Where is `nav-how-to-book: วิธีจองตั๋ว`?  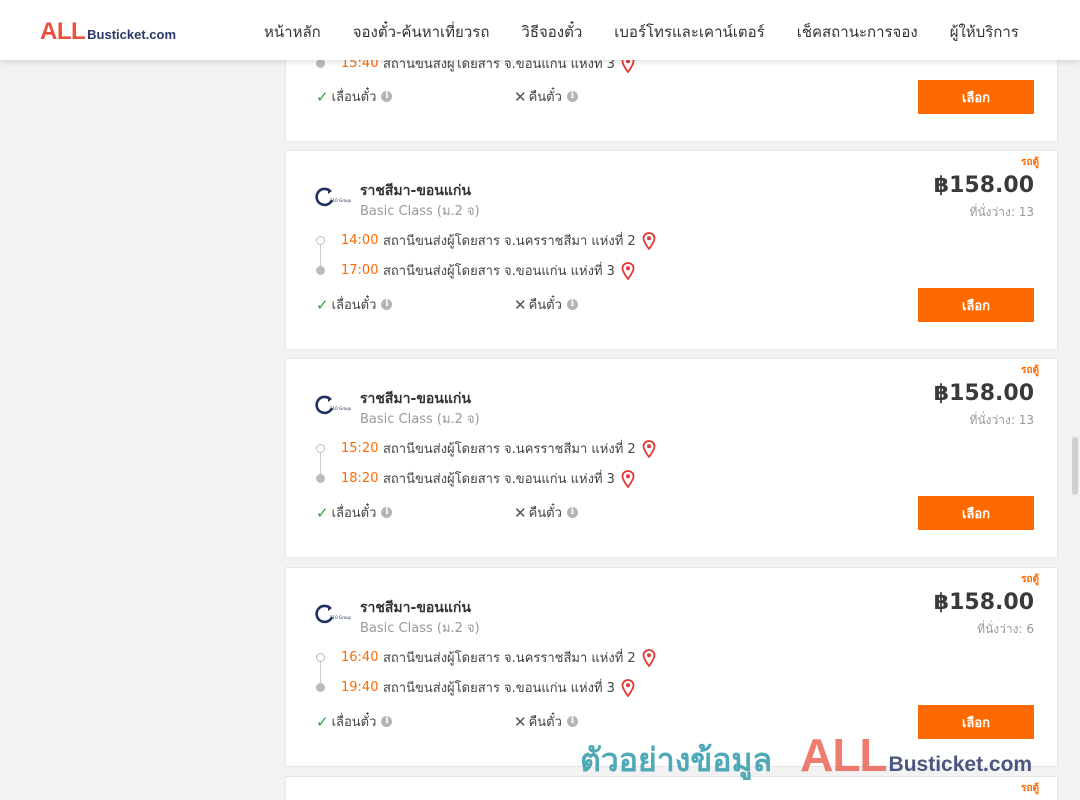
nav-how-to-book: วิธีจองตั๋ว is located at coordinates (551, 32).